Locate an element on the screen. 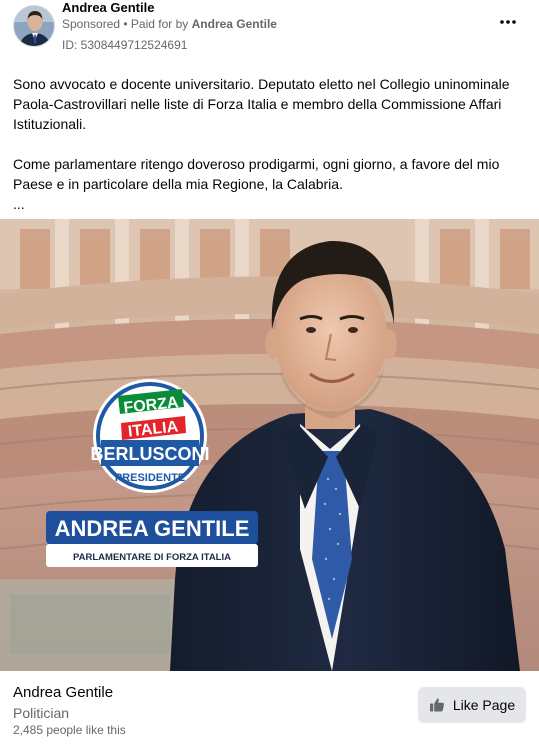  page-name-link: Andrea Gentile is located at coordinates (108, 7).